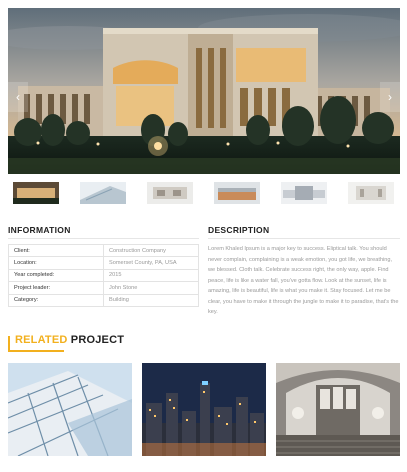 The width and height of the screenshot is (407, 472). I want to click on info-label-client: Client:, so click(56, 250).